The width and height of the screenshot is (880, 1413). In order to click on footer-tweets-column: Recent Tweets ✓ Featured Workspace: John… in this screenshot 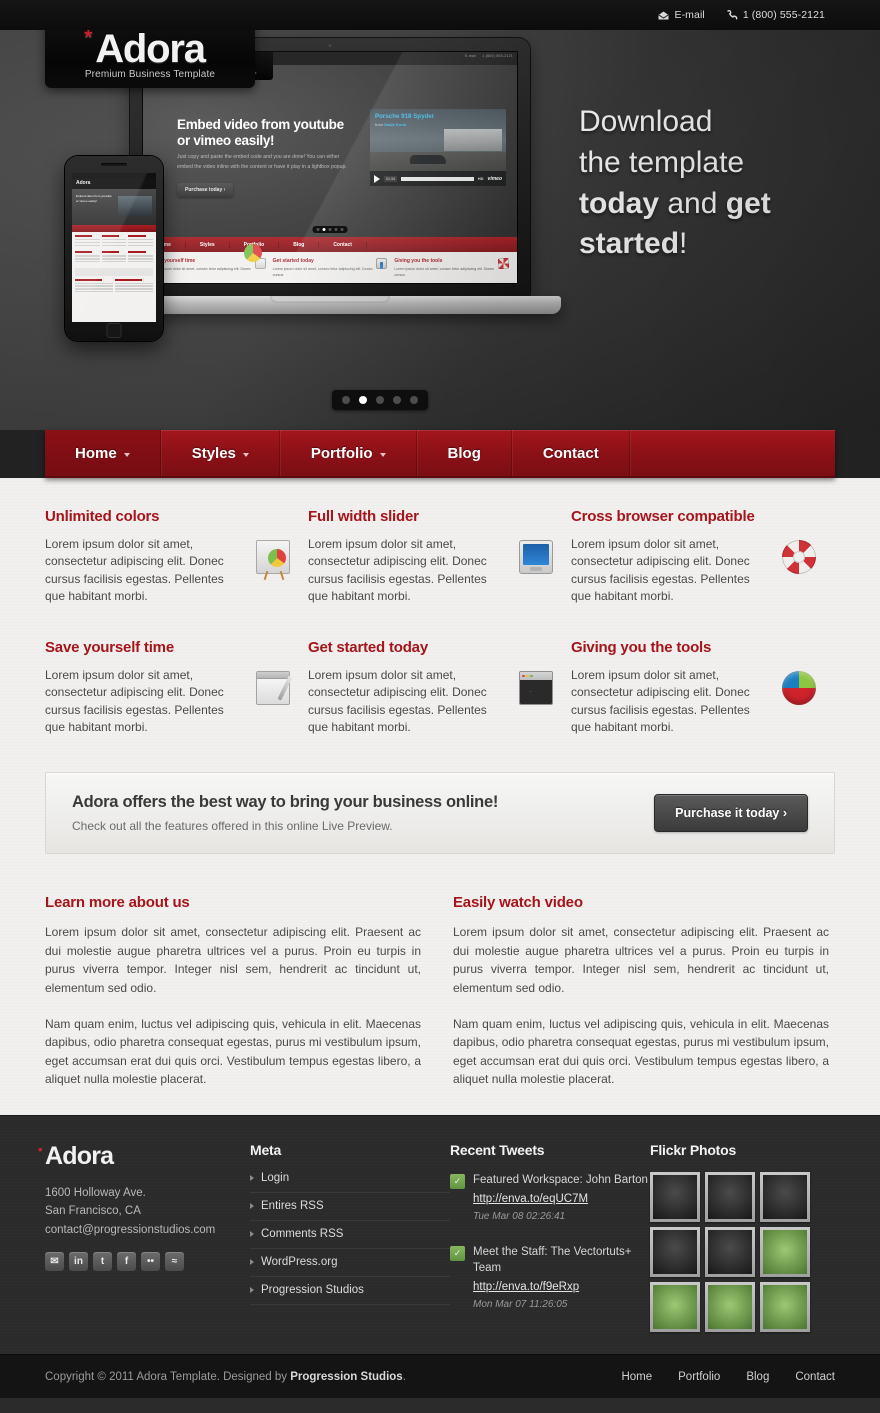, I will do `click(550, 1237)`.